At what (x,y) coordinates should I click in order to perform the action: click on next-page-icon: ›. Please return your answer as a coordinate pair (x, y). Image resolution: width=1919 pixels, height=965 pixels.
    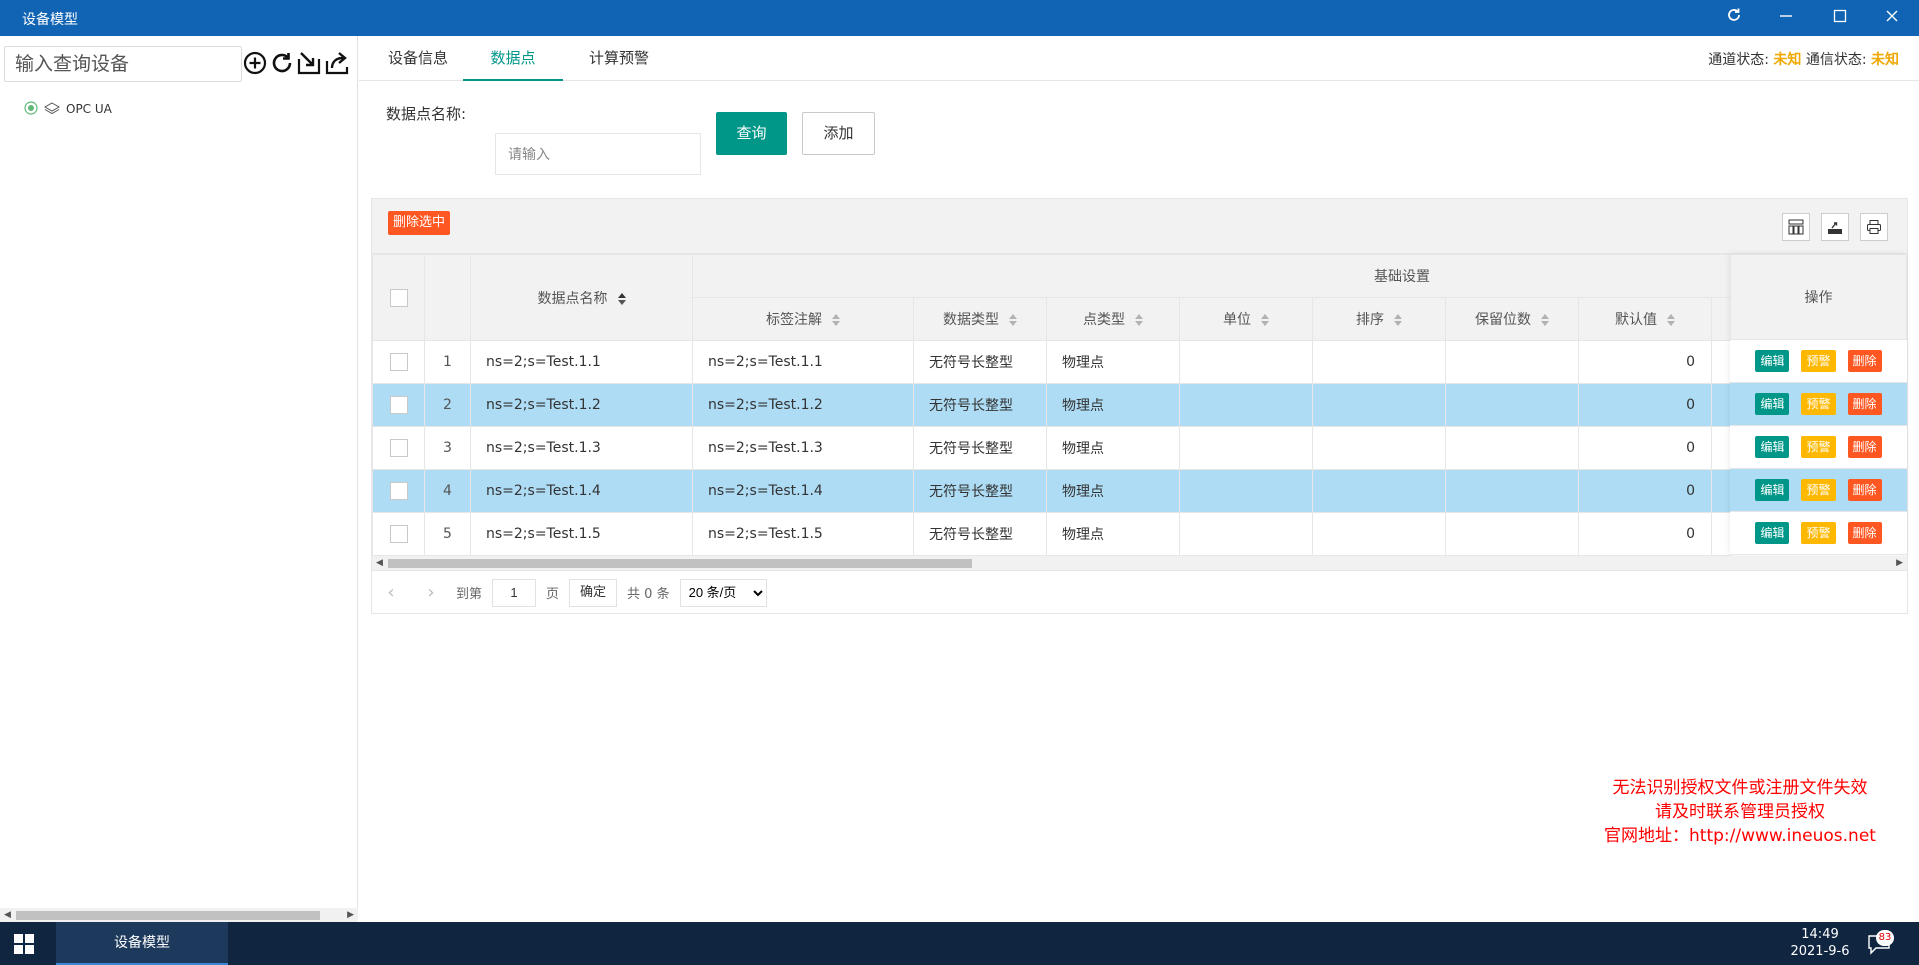
    Looking at the image, I should click on (431, 592).